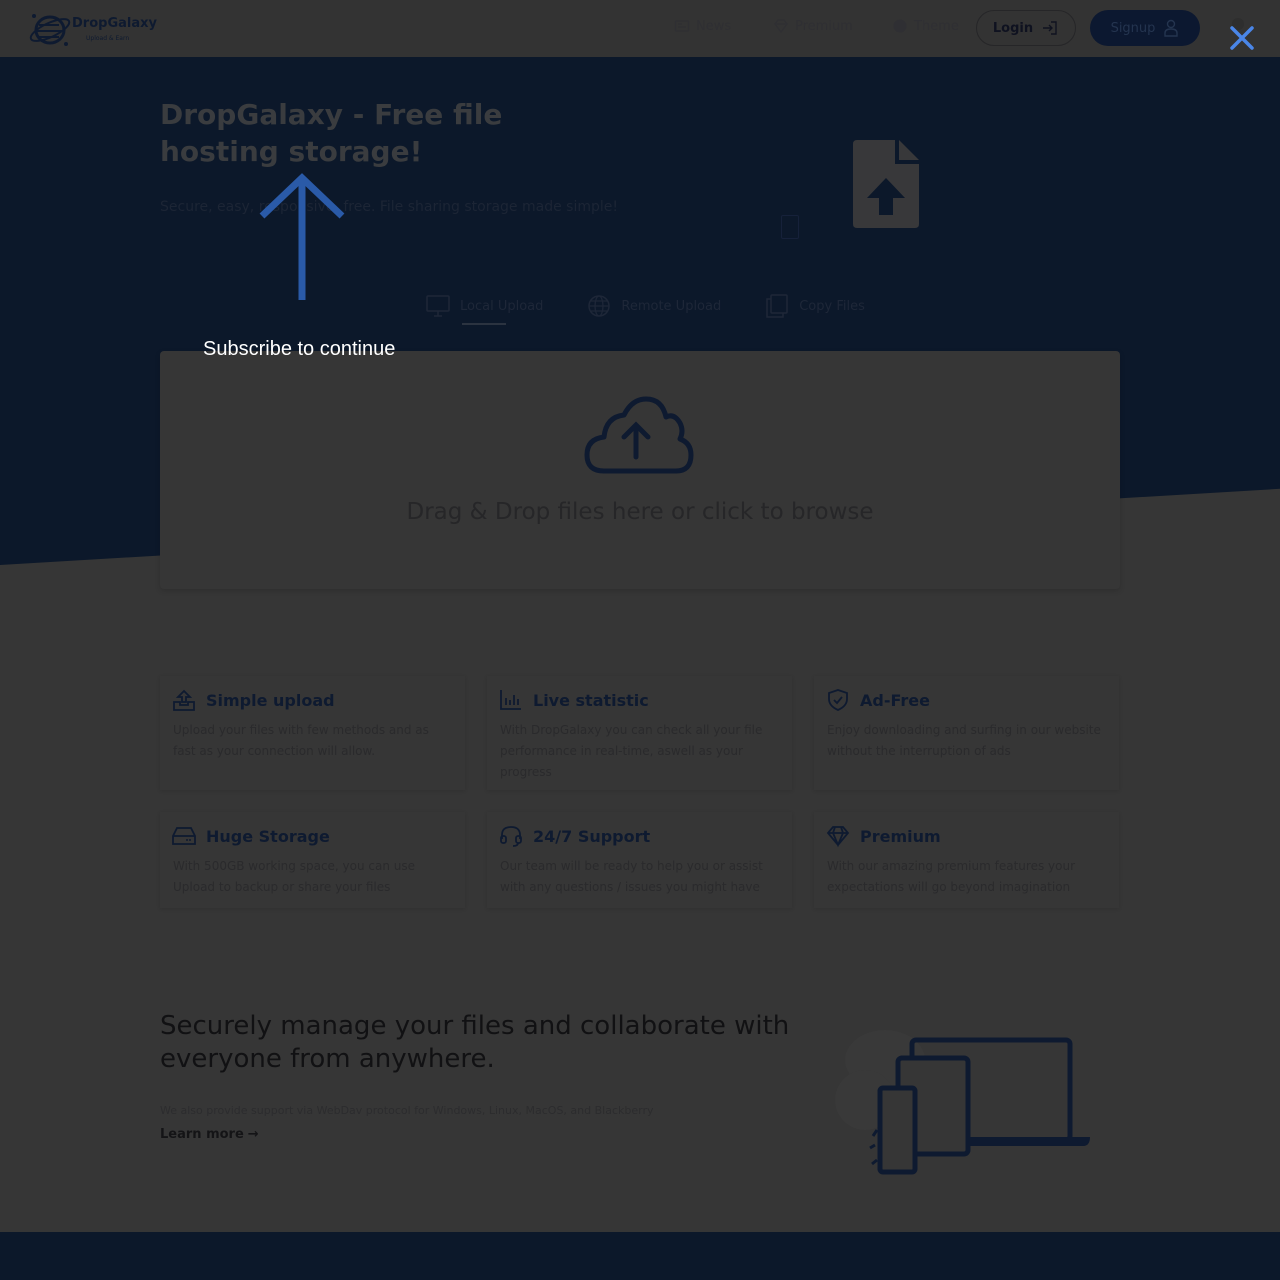 The width and height of the screenshot is (1280, 1280). What do you see at coordinates (270, 700) in the screenshot?
I see `feature-title: Simple upload` at bounding box center [270, 700].